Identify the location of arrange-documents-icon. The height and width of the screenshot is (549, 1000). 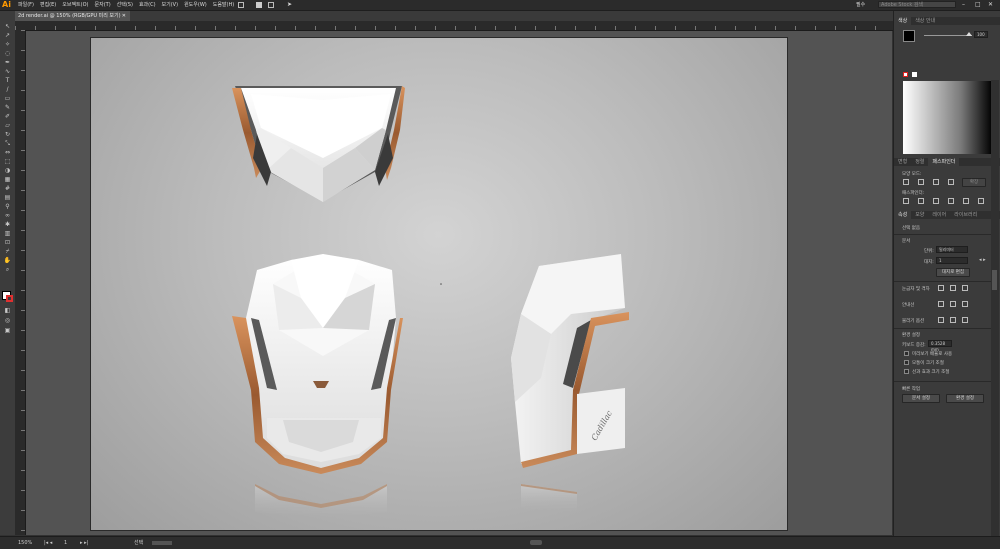
(271, 5).